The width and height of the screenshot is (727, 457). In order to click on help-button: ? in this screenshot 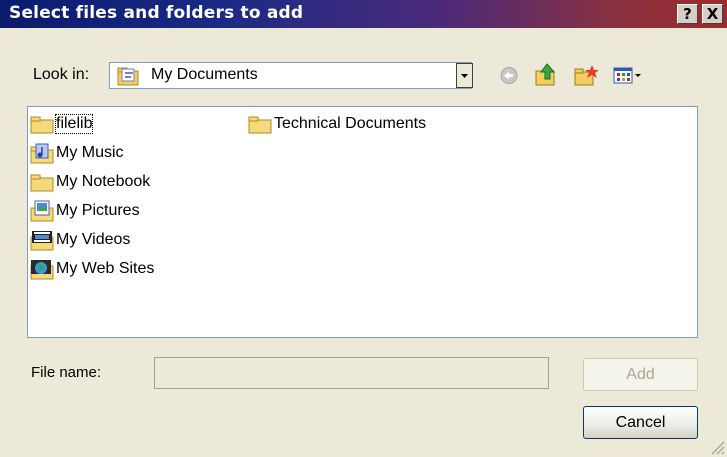, I will do `click(687, 14)`.